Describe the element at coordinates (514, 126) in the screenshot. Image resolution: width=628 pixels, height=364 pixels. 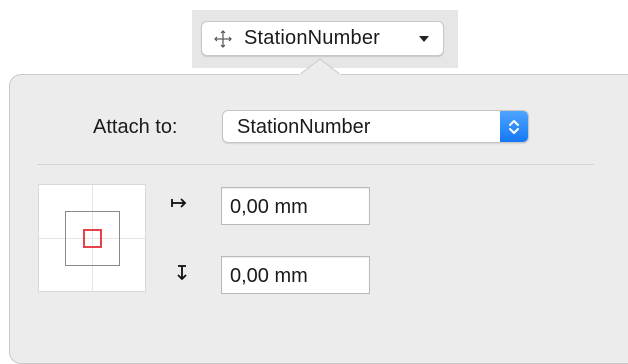
I see `up-down-stepper-icon` at that location.